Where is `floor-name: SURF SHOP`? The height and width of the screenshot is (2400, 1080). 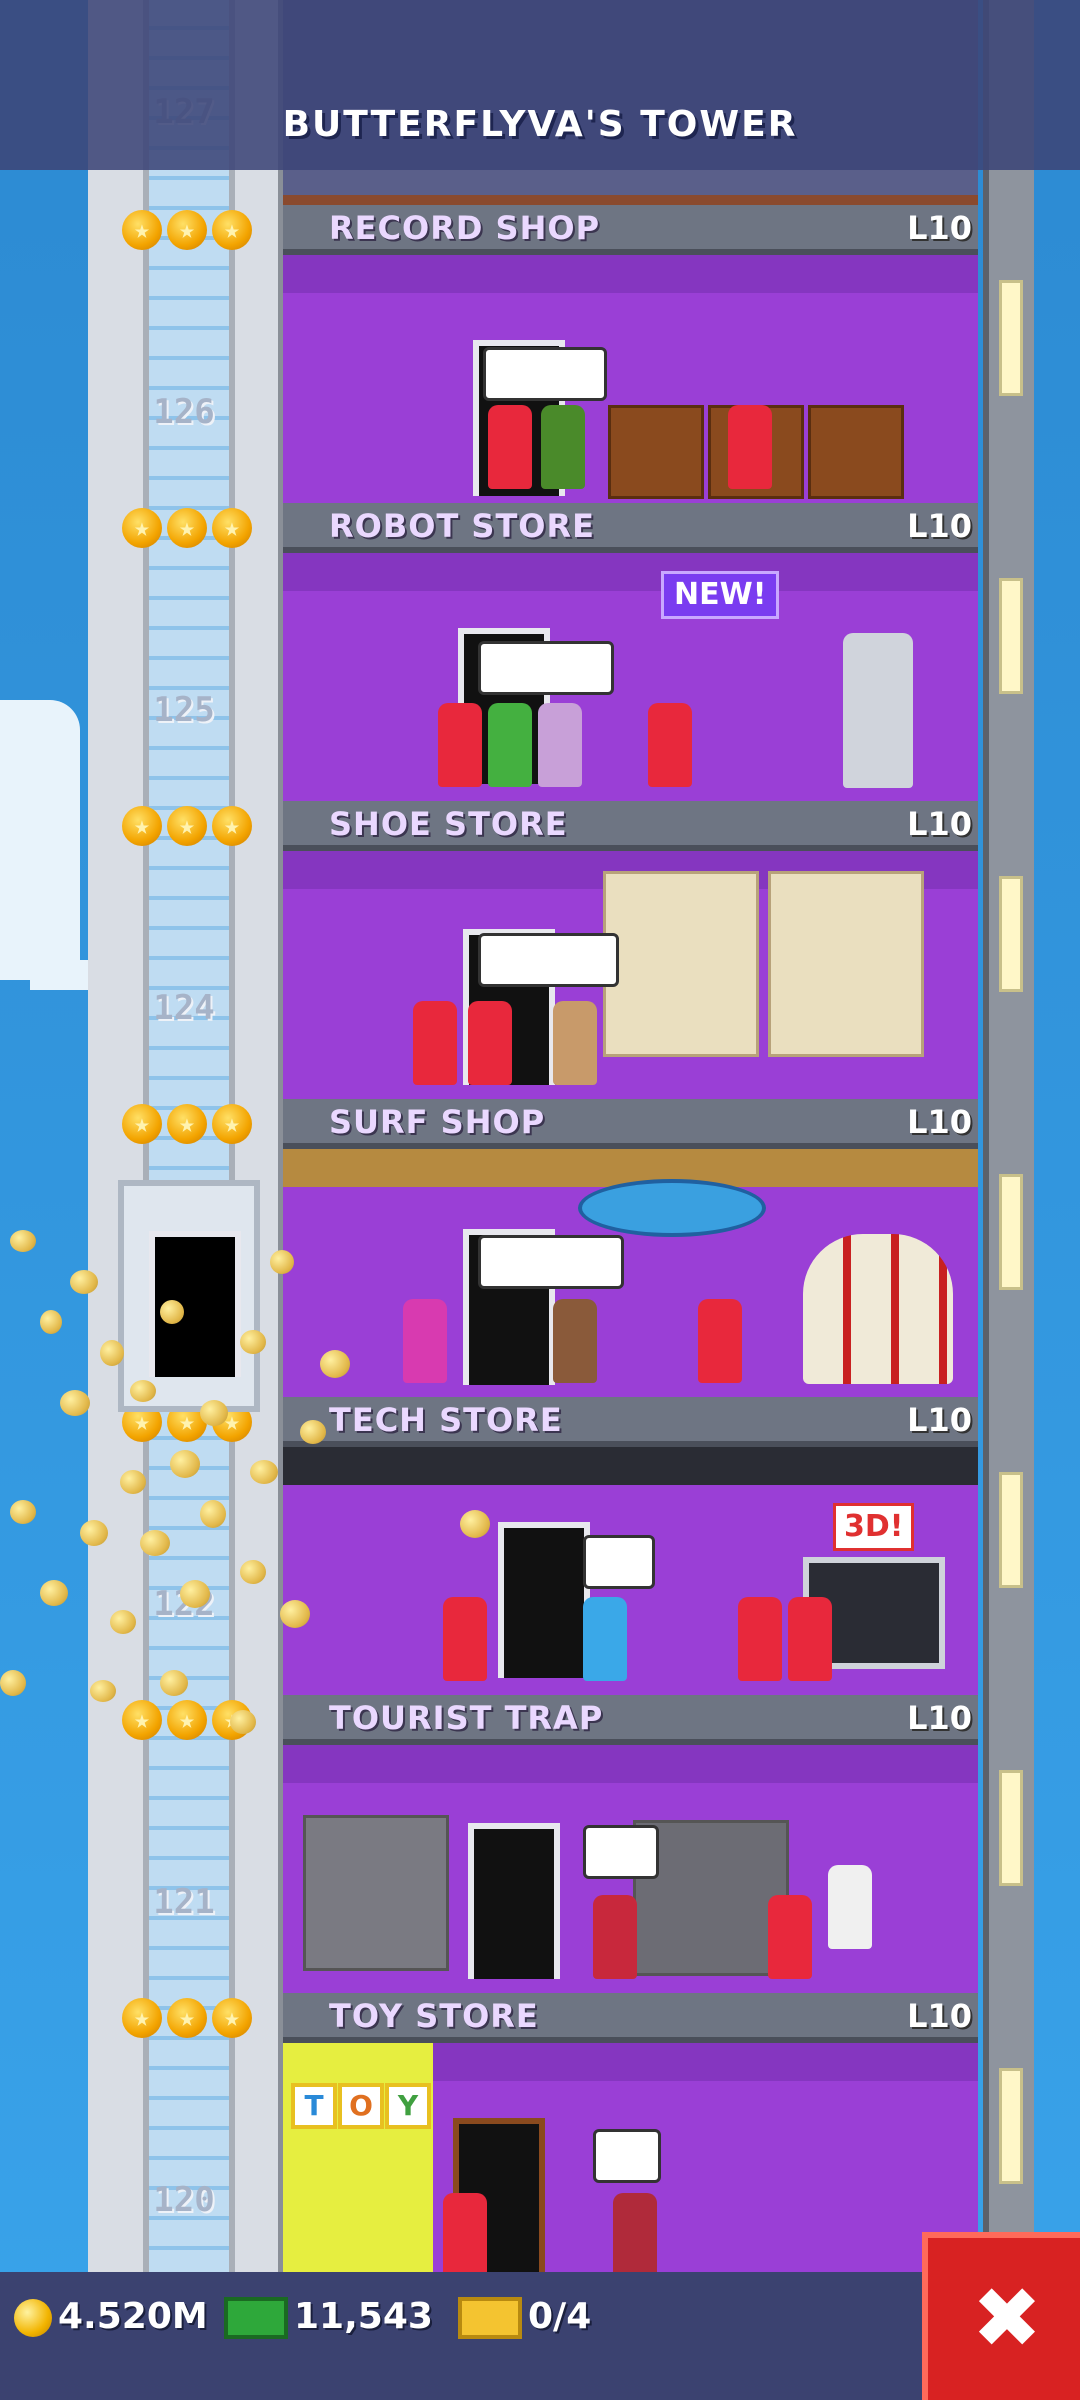
floor-name: SURF SHOP is located at coordinates (437, 1122).